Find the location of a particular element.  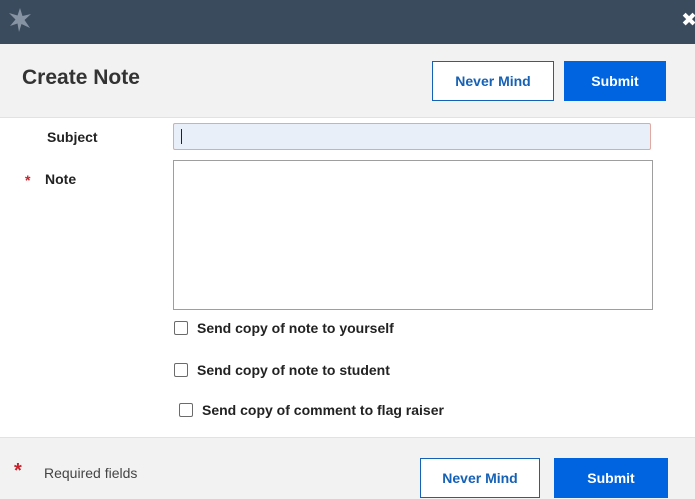

close-icon: ✖ is located at coordinates (688, 20).